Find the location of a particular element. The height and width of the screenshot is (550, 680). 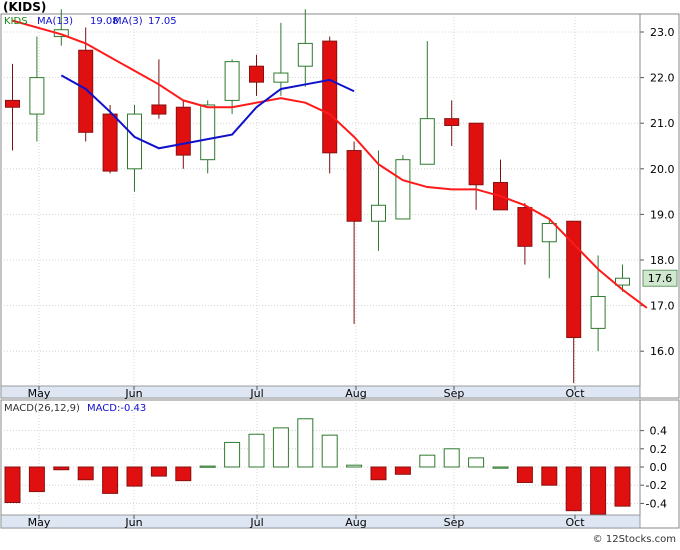

price-tick-label: 23.0 is located at coordinates (662, 32).